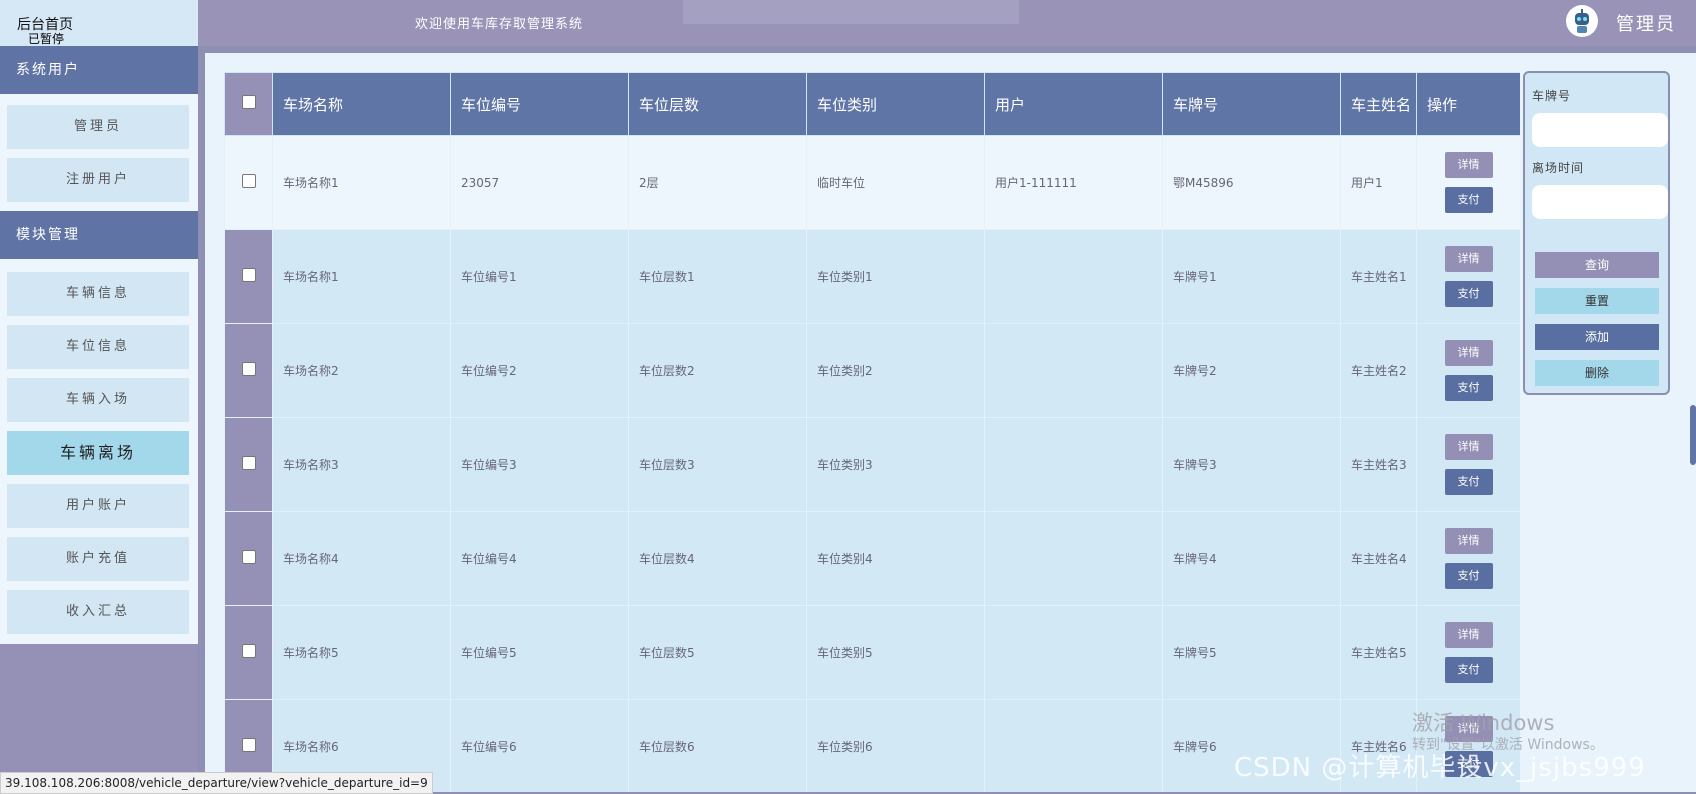 This screenshot has width=1696, height=794. What do you see at coordinates (717, 464) in the screenshot?
I see `floor-cell: 车位层数3` at bounding box center [717, 464].